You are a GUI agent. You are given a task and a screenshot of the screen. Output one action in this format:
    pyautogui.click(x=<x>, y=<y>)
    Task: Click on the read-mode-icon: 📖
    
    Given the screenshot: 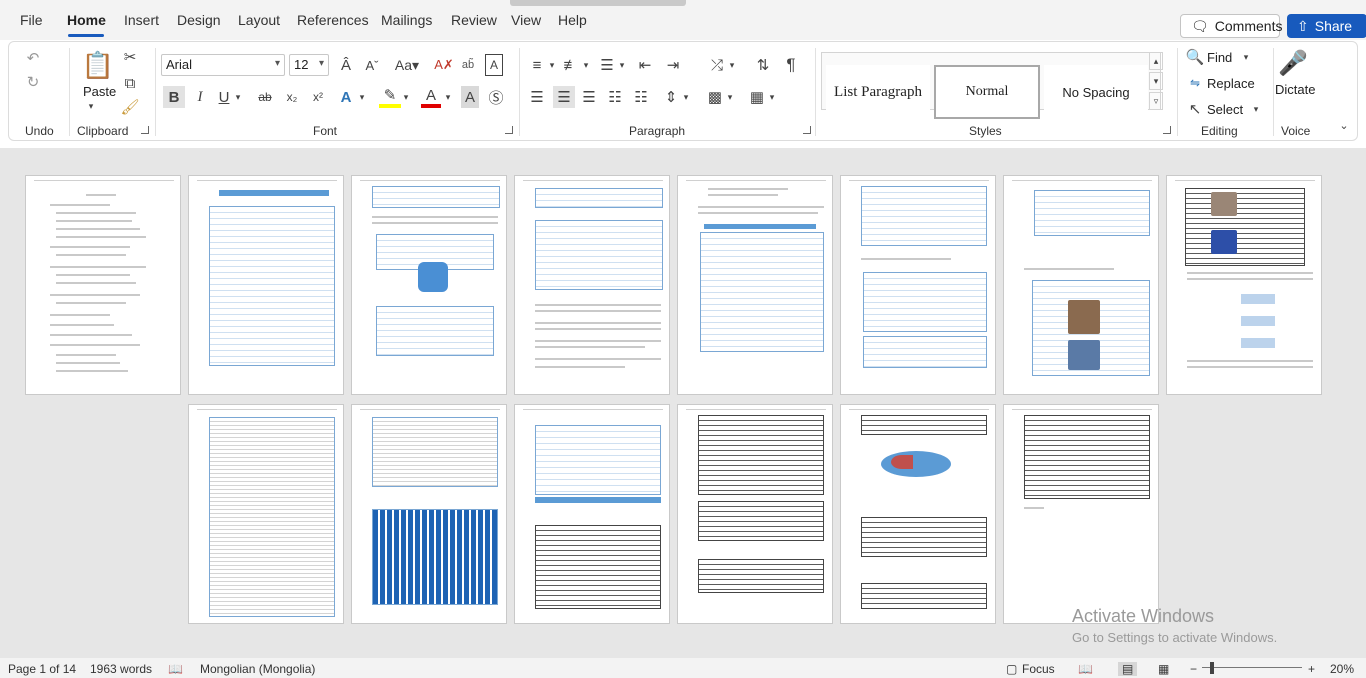 What is the action you would take?
    pyautogui.click(x=1085, y=669)
    